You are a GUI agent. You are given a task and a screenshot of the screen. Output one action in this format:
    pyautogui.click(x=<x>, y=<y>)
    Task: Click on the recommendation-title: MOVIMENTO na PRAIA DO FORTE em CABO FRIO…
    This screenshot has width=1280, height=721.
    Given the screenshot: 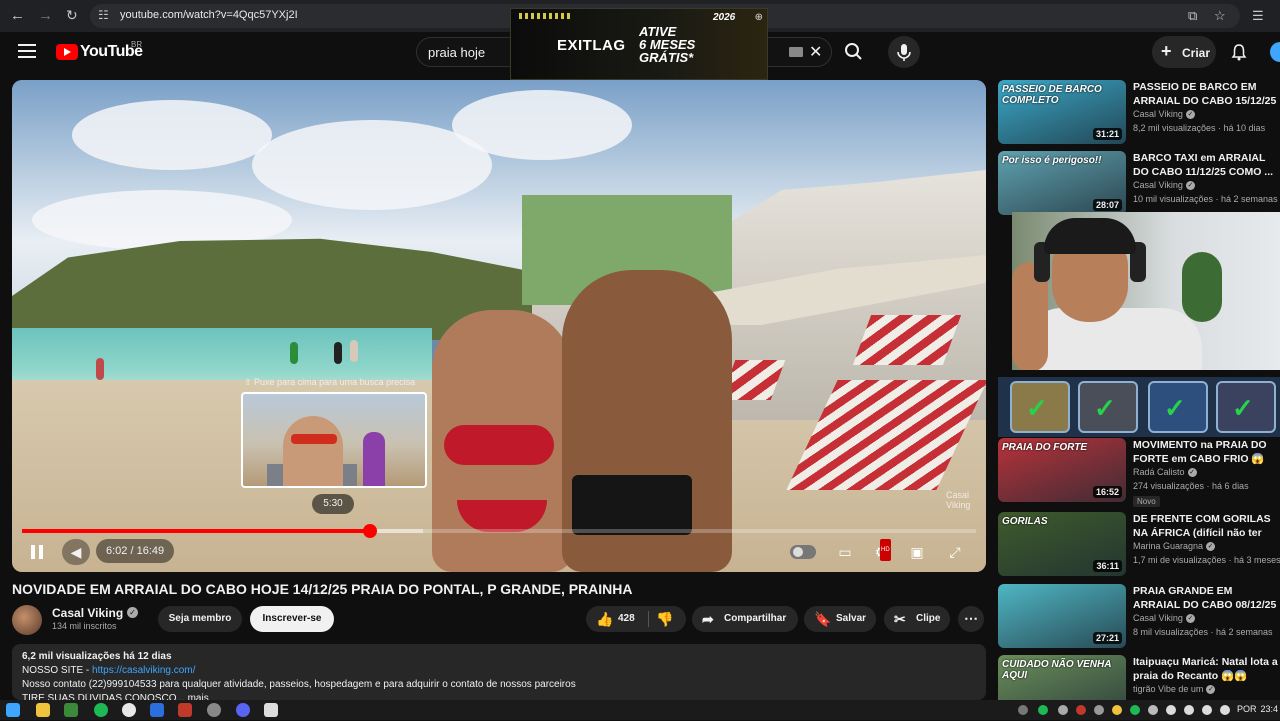 What is the action you would take?
    pyautogui.click(x=1206, y=452)
    